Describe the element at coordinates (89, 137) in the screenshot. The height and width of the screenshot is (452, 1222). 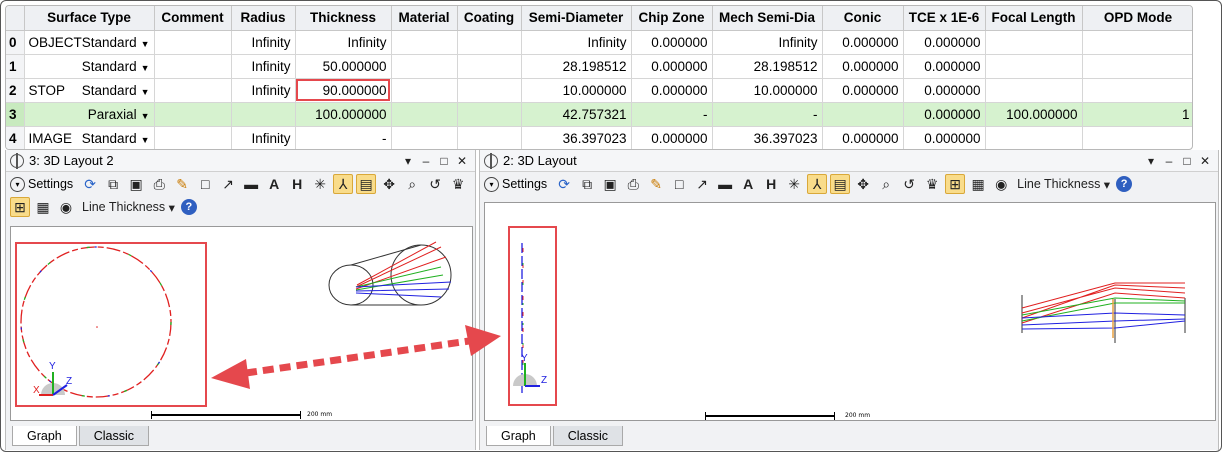
I see `surface-type-cell: IMAGE Standard ▼` at that location.